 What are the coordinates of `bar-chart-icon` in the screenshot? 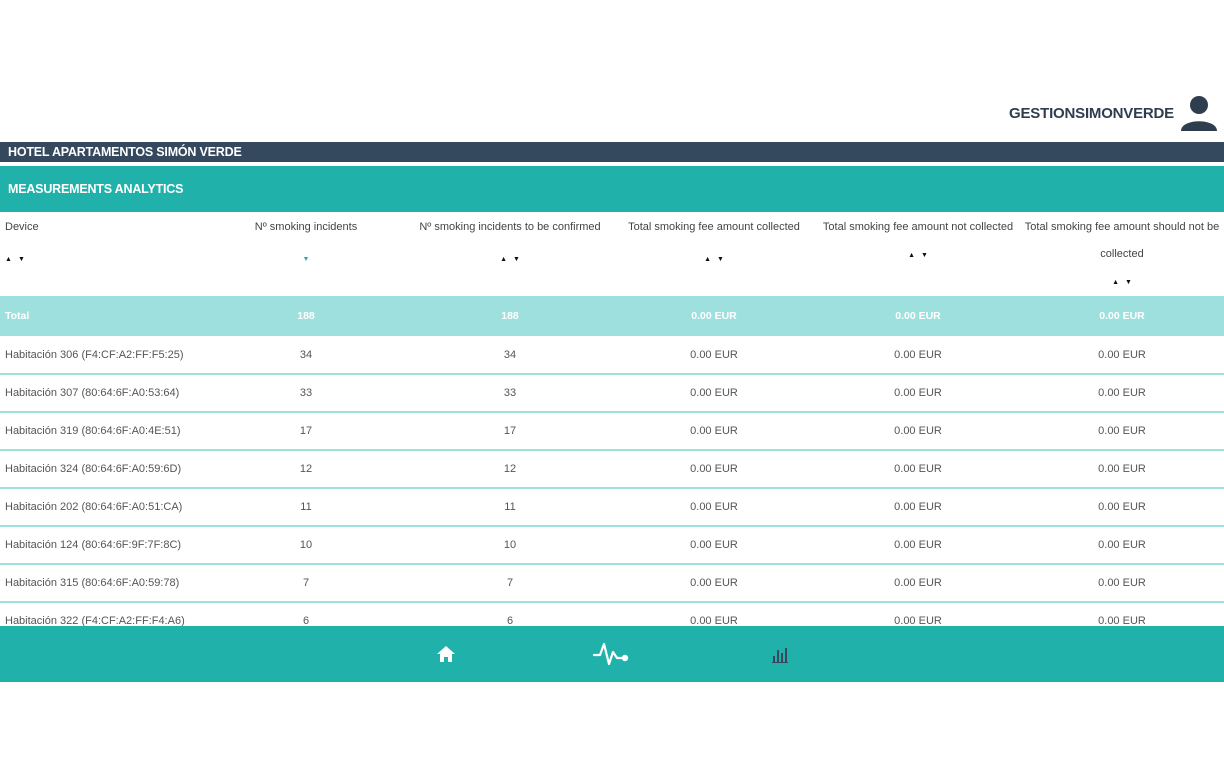 It's located at (780, 655).